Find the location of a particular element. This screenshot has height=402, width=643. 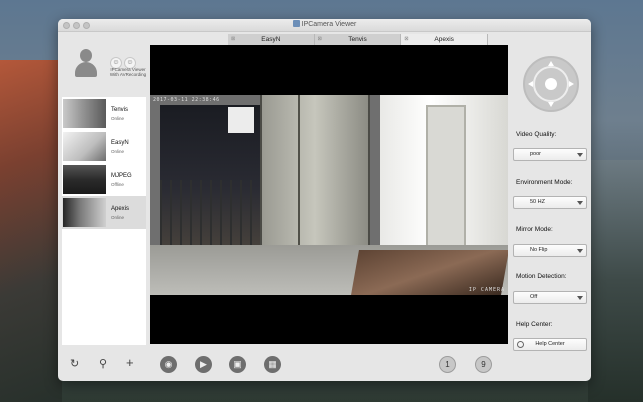

tab-label: Apexis is located at coordinates (444, 39).